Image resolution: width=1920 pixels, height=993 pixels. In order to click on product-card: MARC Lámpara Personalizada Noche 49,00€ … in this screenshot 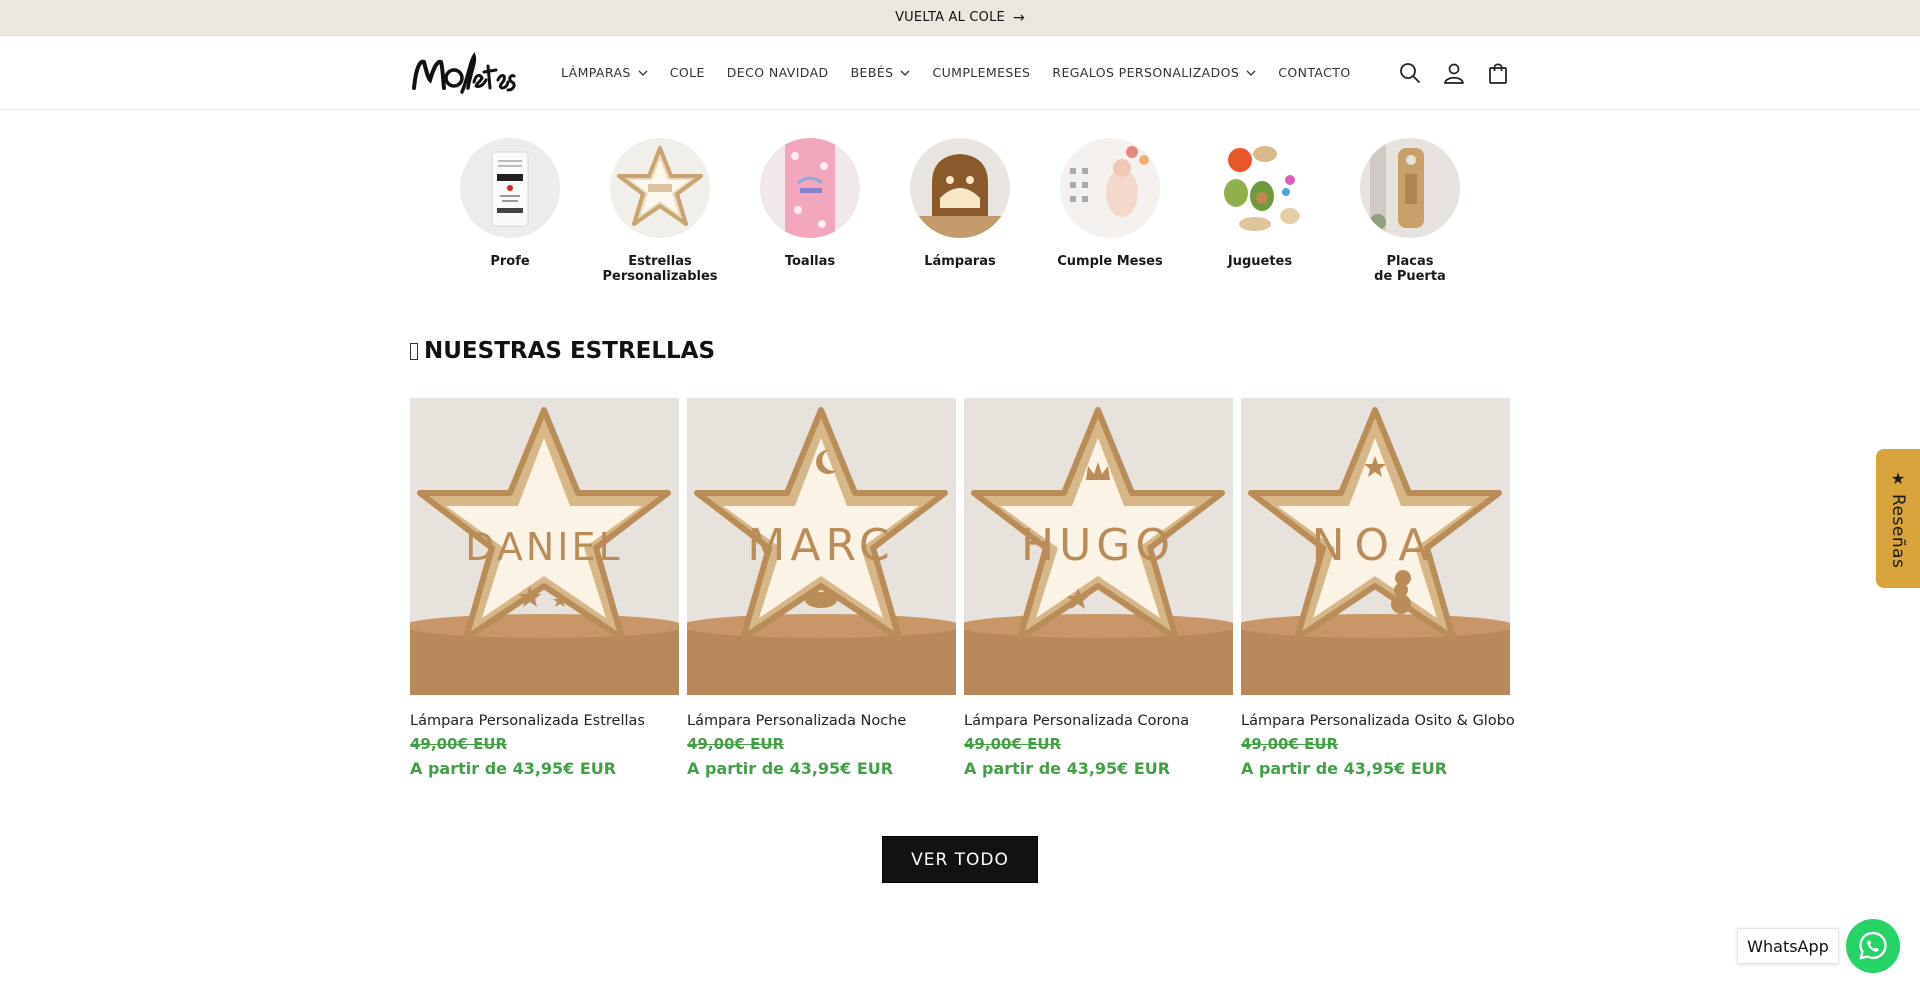, I will do `click(821, 588)`.